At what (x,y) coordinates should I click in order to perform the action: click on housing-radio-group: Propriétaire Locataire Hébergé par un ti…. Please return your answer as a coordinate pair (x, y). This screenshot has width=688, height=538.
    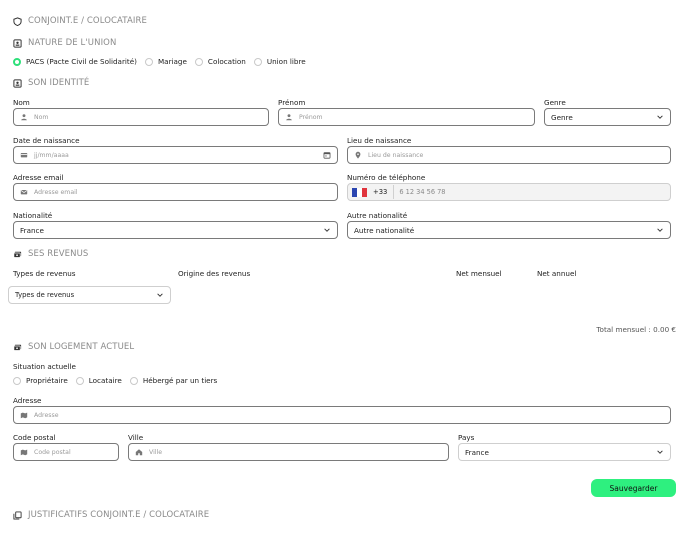
    Looking at the image, I should click on (119, 380).